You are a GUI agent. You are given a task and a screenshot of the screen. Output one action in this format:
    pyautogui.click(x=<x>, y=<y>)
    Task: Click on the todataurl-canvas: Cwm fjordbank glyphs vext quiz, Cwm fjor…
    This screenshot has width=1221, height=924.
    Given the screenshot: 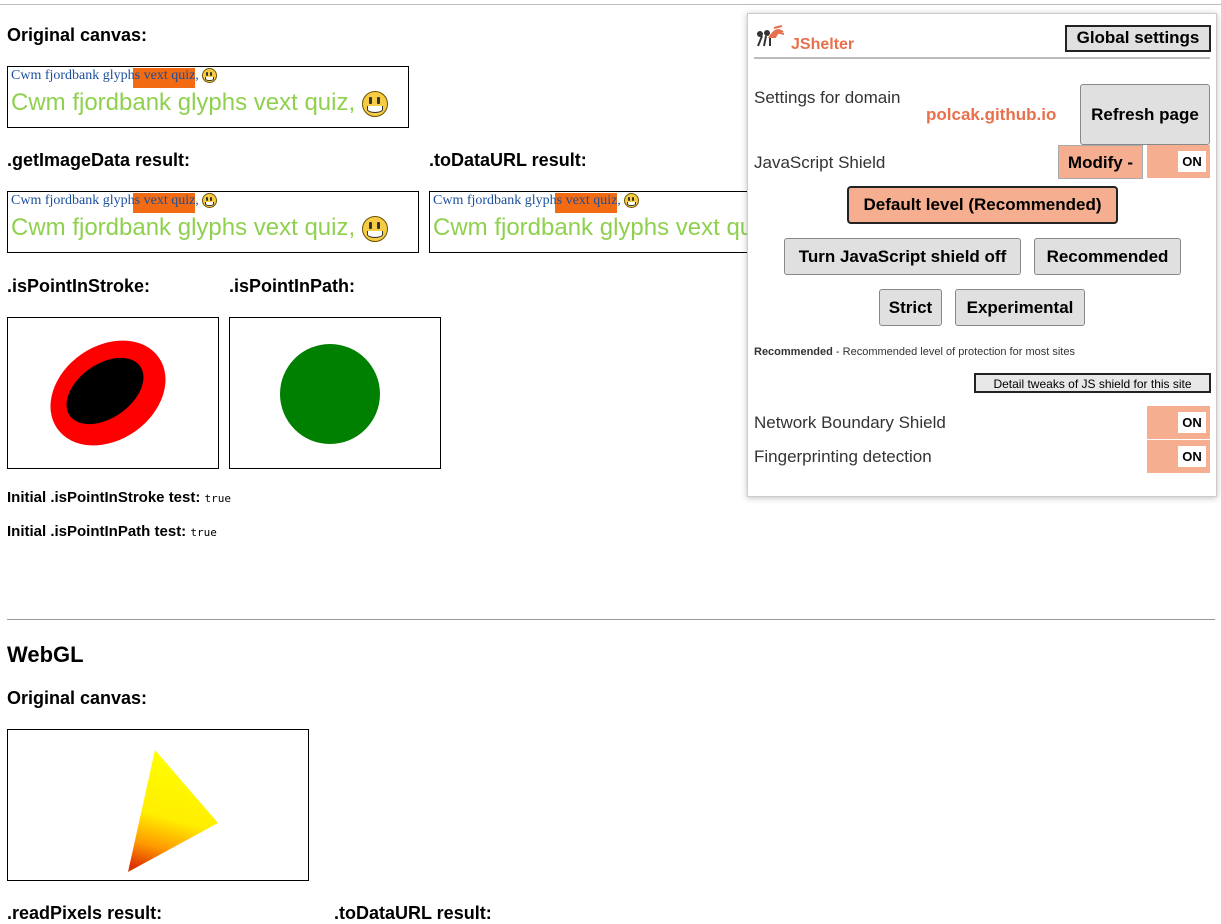 What is the action you would take?
    pyautogui.click(x=588, y=222)
    